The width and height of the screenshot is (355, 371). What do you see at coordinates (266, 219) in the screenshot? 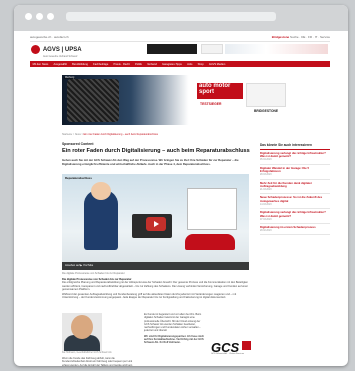
I see `related-article-date: 07.03.2023` at bounding box center [266, 219].